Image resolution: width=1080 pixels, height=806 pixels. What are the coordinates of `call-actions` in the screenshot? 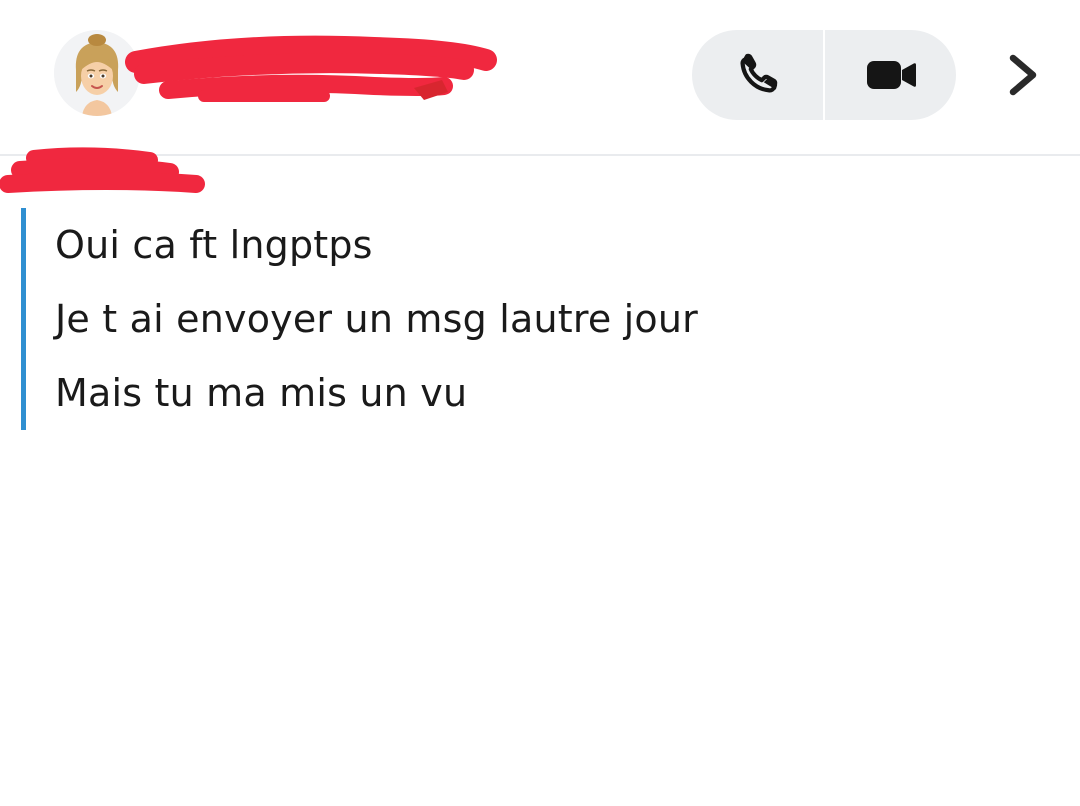 It's located at (824, 75).